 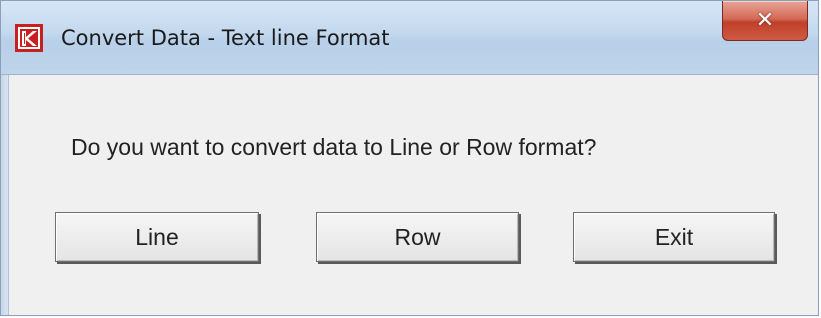 I want to click on close-icon: ✕, so click(x=765, y=20).